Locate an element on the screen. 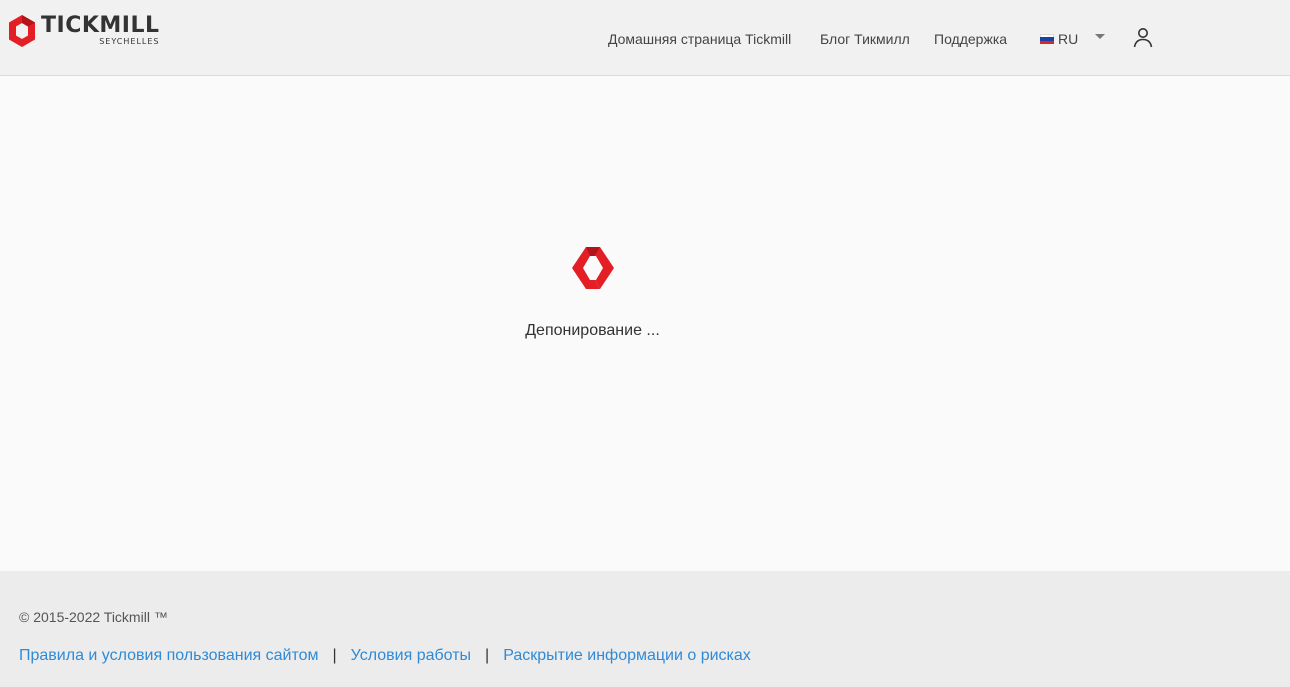 The height and width of the screenshot is (687, 1290). footer-link-risk-disclosure: Раскрытие информации о рисках is located at coordinates (627, 656).